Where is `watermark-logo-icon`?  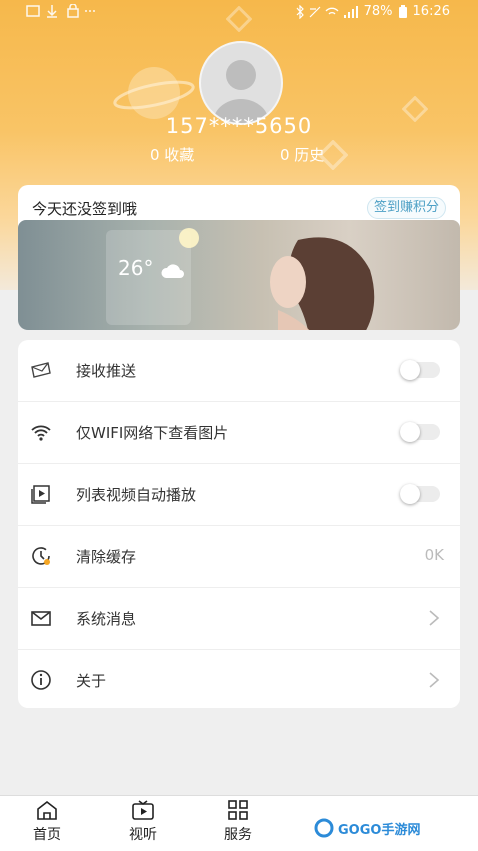 watermark-logo-icon is located at coordinates (324, 828).